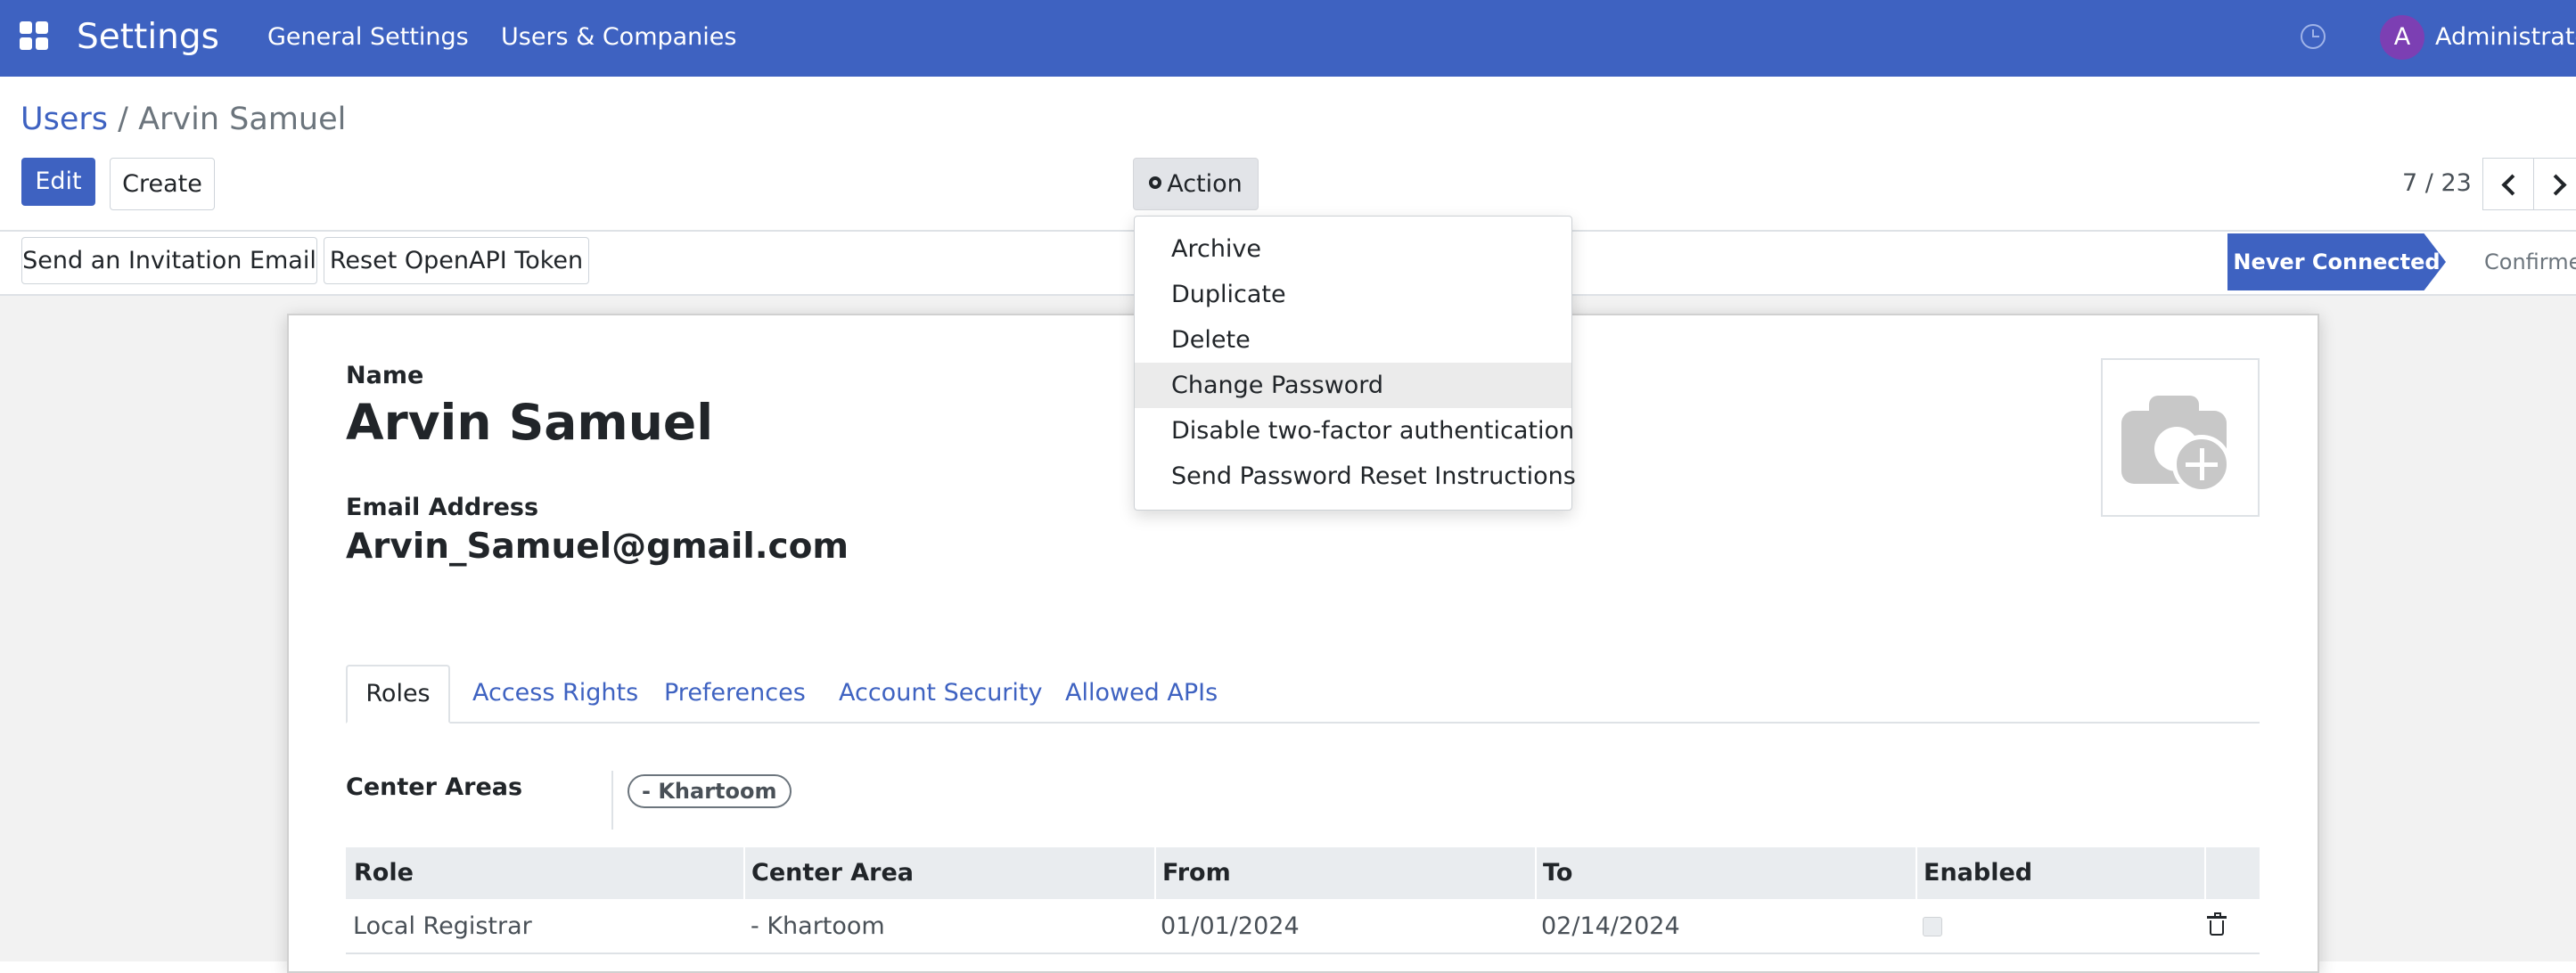  I want to click on menu-item-duplicate: Duplicate, so click(1353, 294).